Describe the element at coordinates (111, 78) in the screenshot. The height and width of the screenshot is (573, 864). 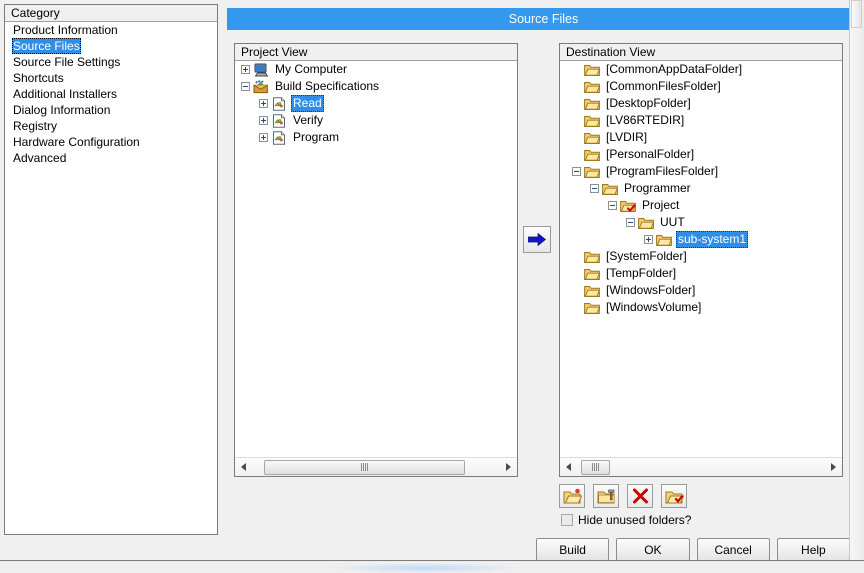
I see `category-item-shortcuts: Shortcuts` at that location.